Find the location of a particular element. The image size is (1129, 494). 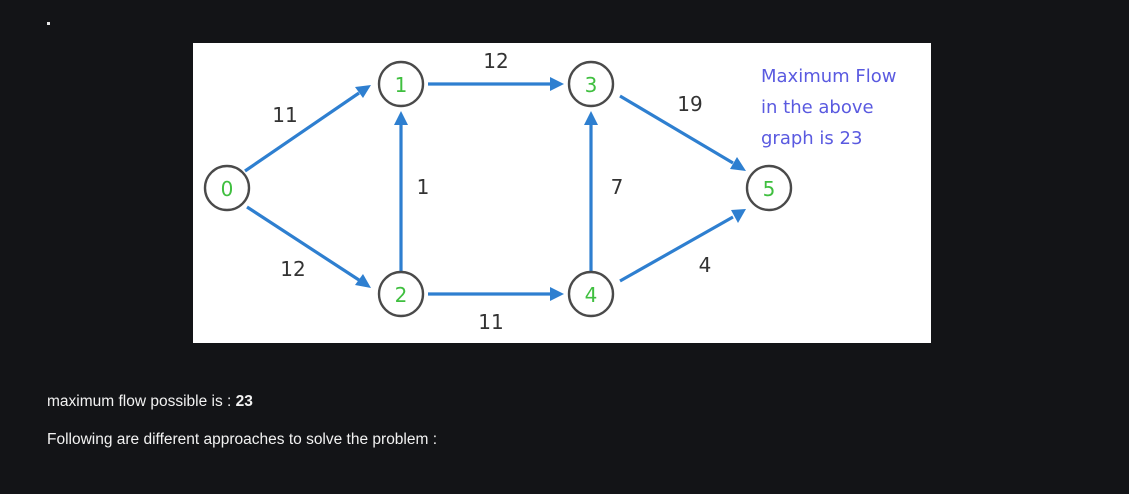

graph-node: 4 is located at coordinates (591, 294).